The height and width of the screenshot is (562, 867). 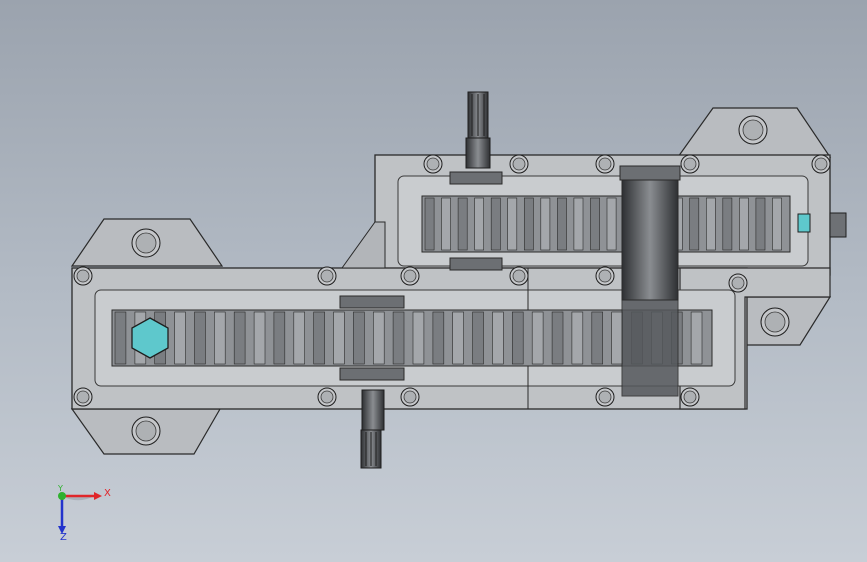 What do you see at coordinates (63, 537) in the screenshot?
I see `z-axis-label: Z` at bounding box center [63, 537].